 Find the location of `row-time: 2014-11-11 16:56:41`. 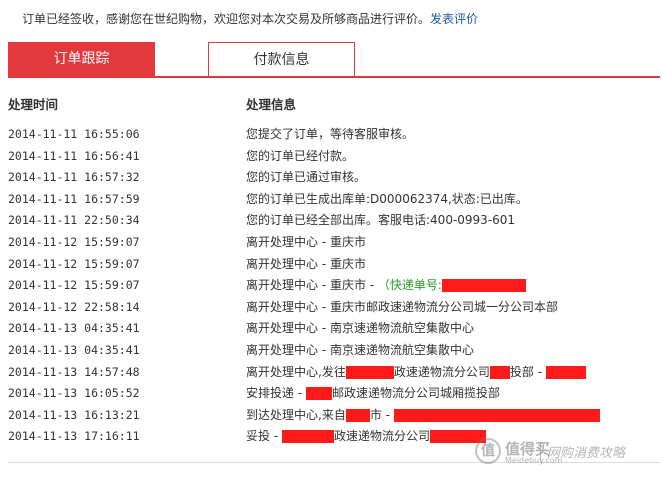

row-time: 2014-11-11 16:56:41 is located at coordinates (74, 155).